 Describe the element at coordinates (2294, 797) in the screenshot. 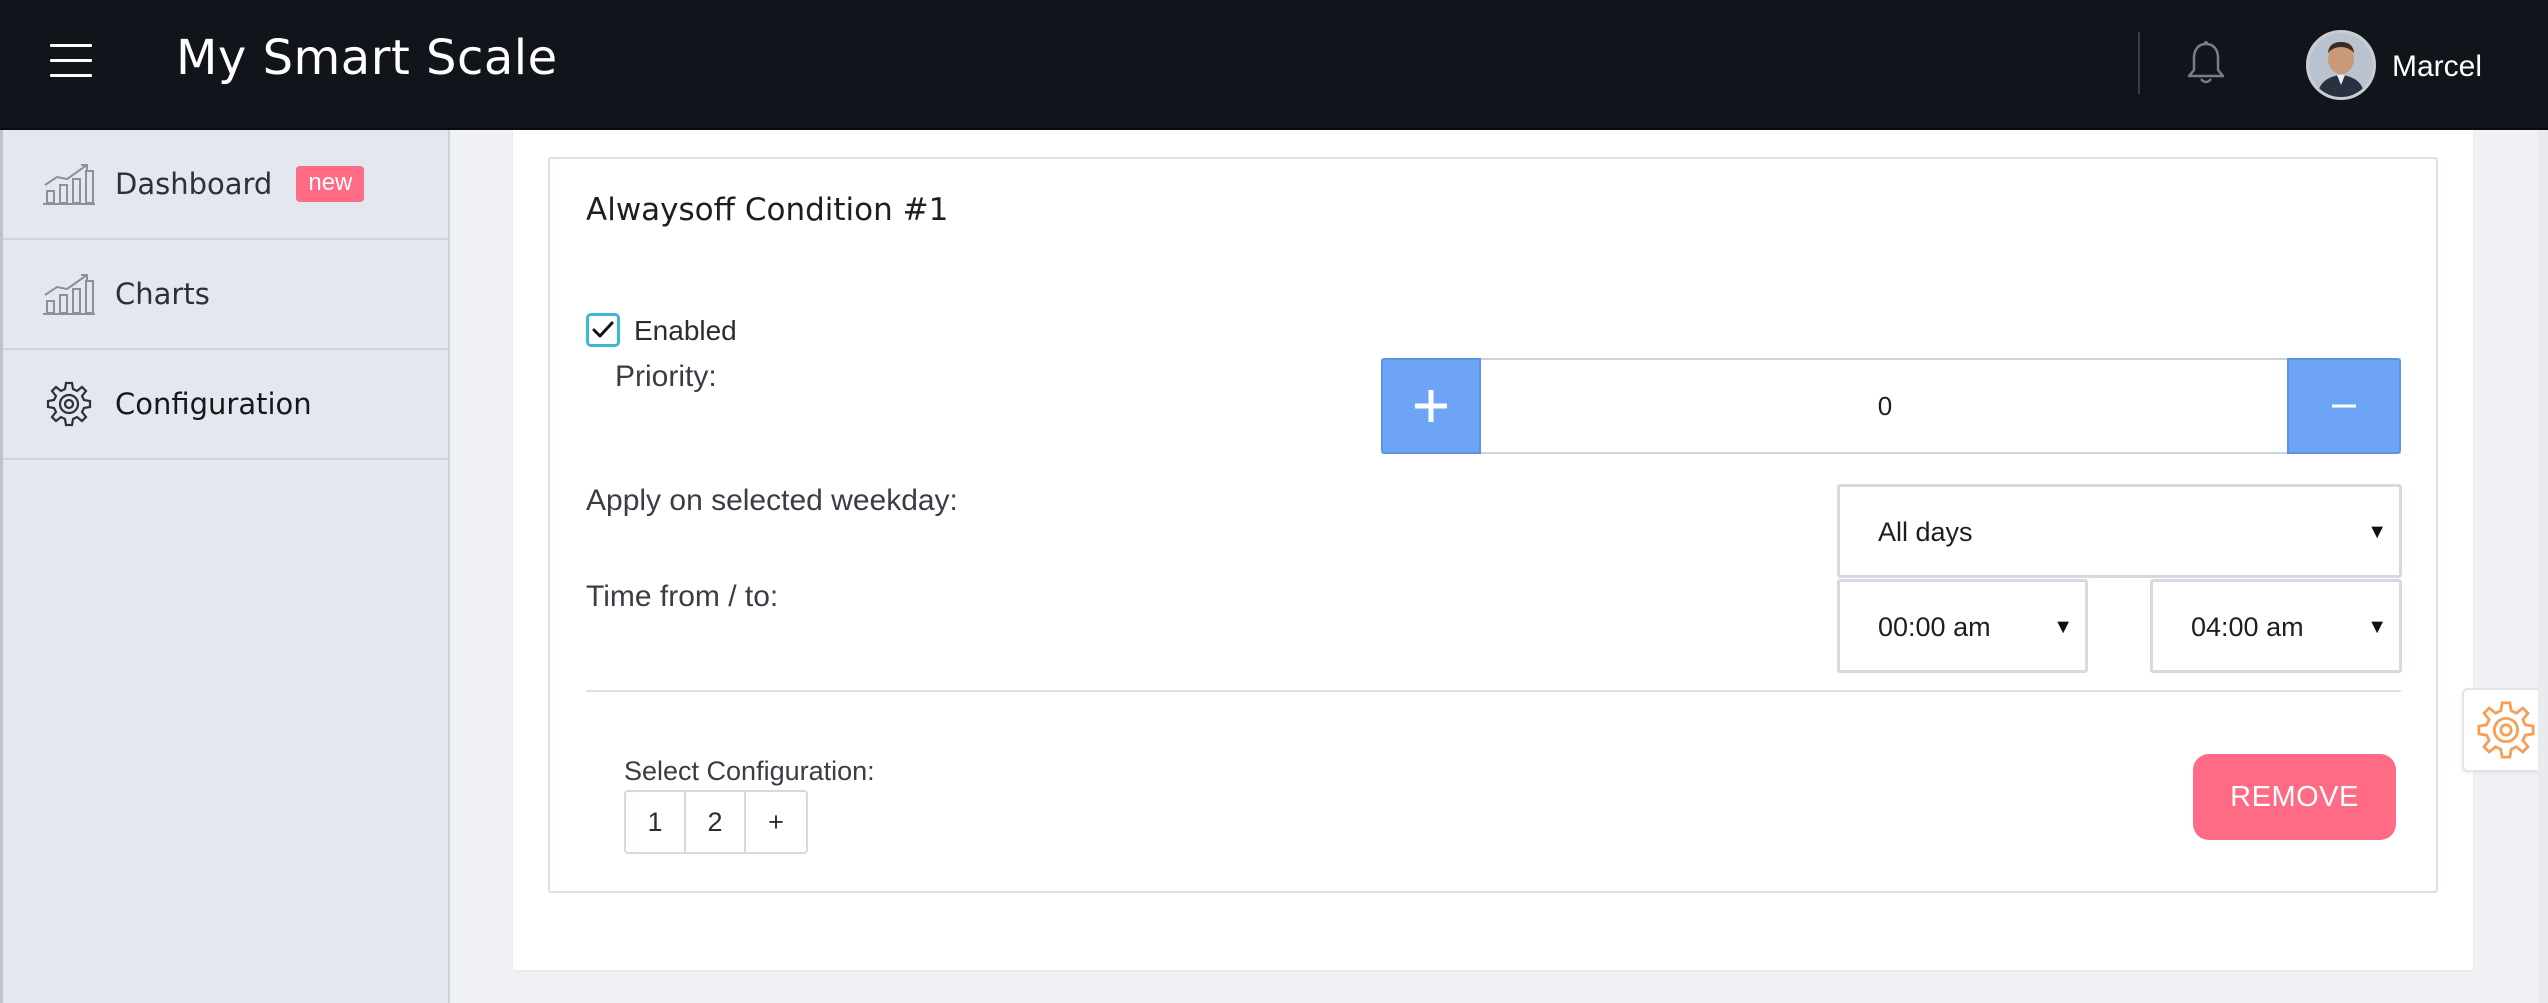

I see `remove-button: REMOVE` at that location.